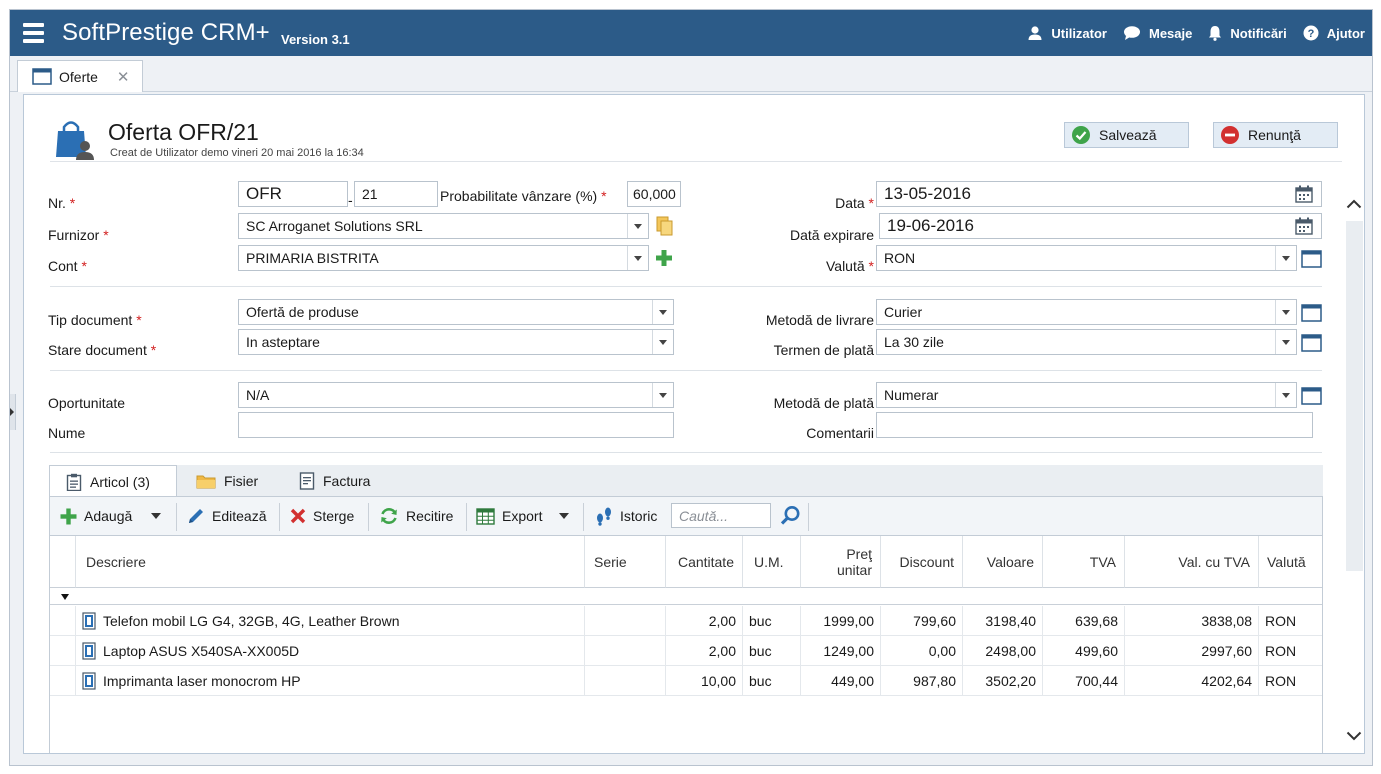  Describe the element at coordinates (113, 481) in the screenshot. I see `tab-articol: Articol (3)` at that location.